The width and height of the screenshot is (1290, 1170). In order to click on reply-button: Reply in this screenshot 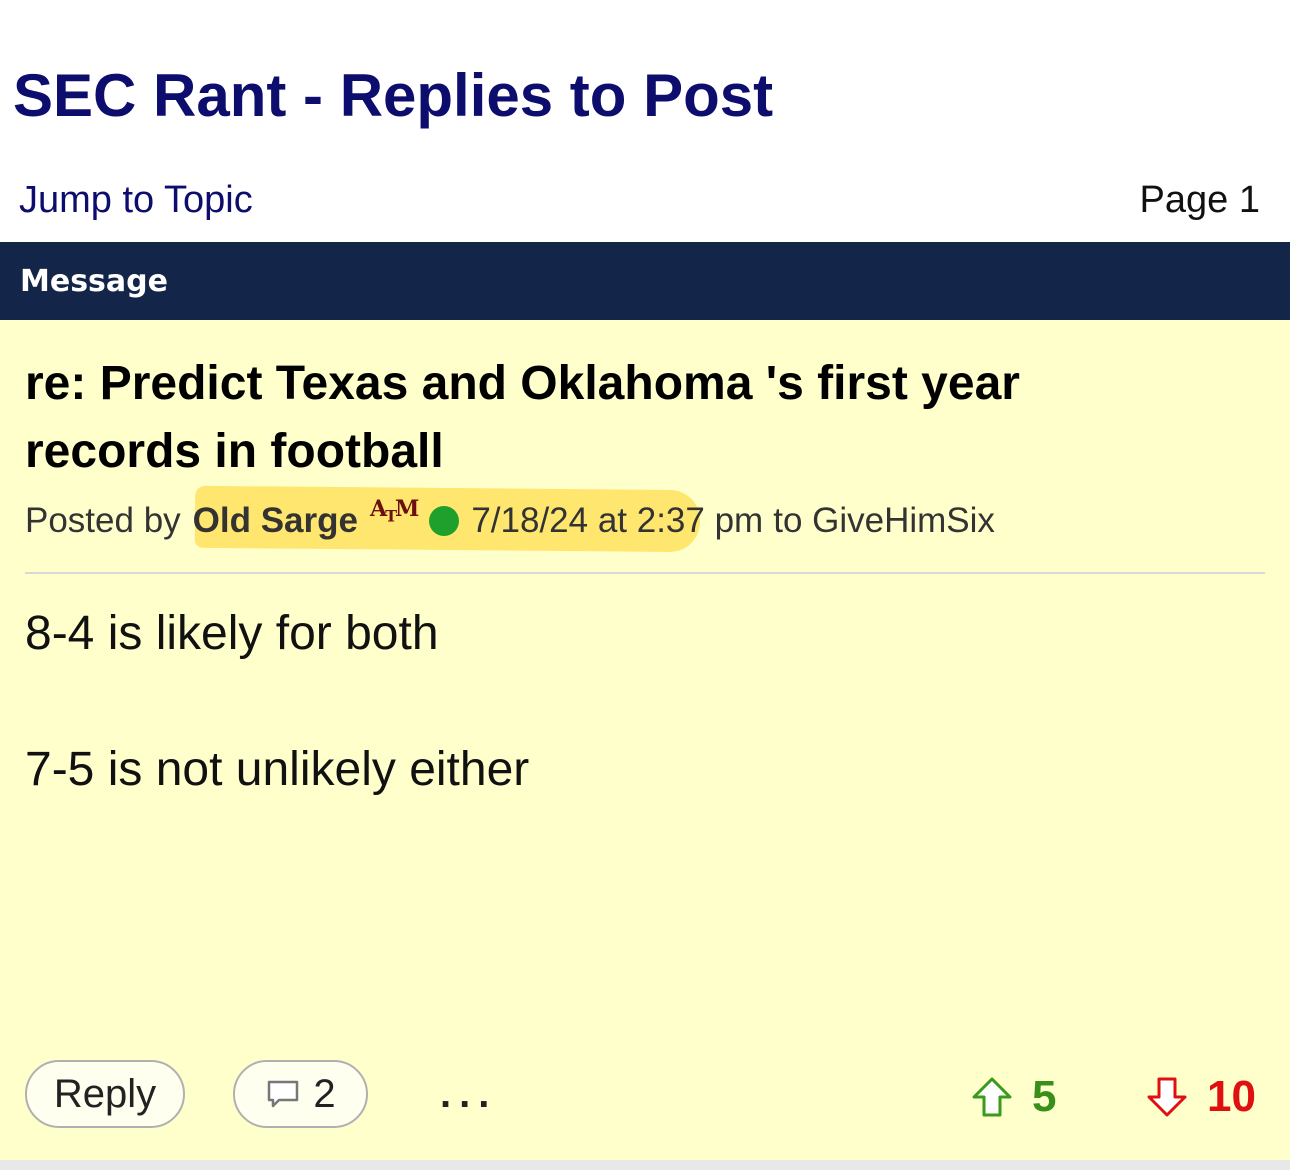, I will do `click(105, 1094)`.